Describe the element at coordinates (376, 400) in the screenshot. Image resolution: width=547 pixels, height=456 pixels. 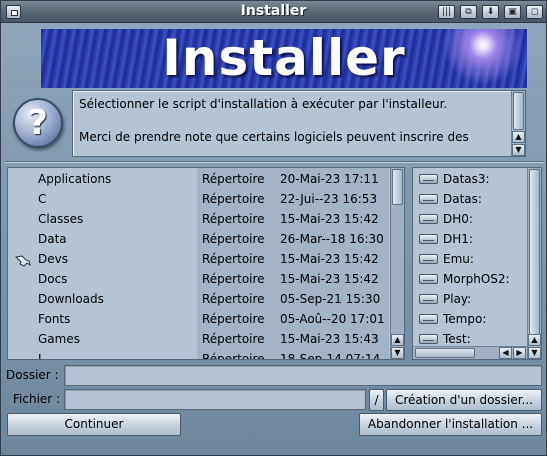
I see `parent-dir-button: /` at that location.